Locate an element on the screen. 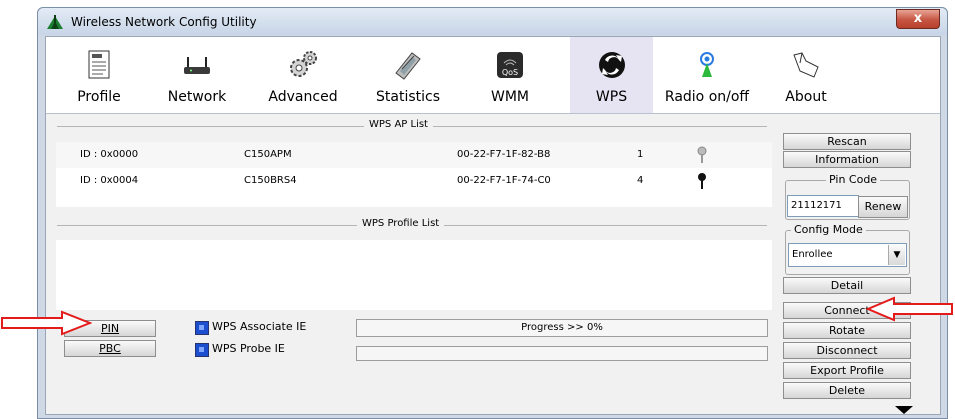  wmm-qos-icon: QoS is located at coordinates (510, 65).